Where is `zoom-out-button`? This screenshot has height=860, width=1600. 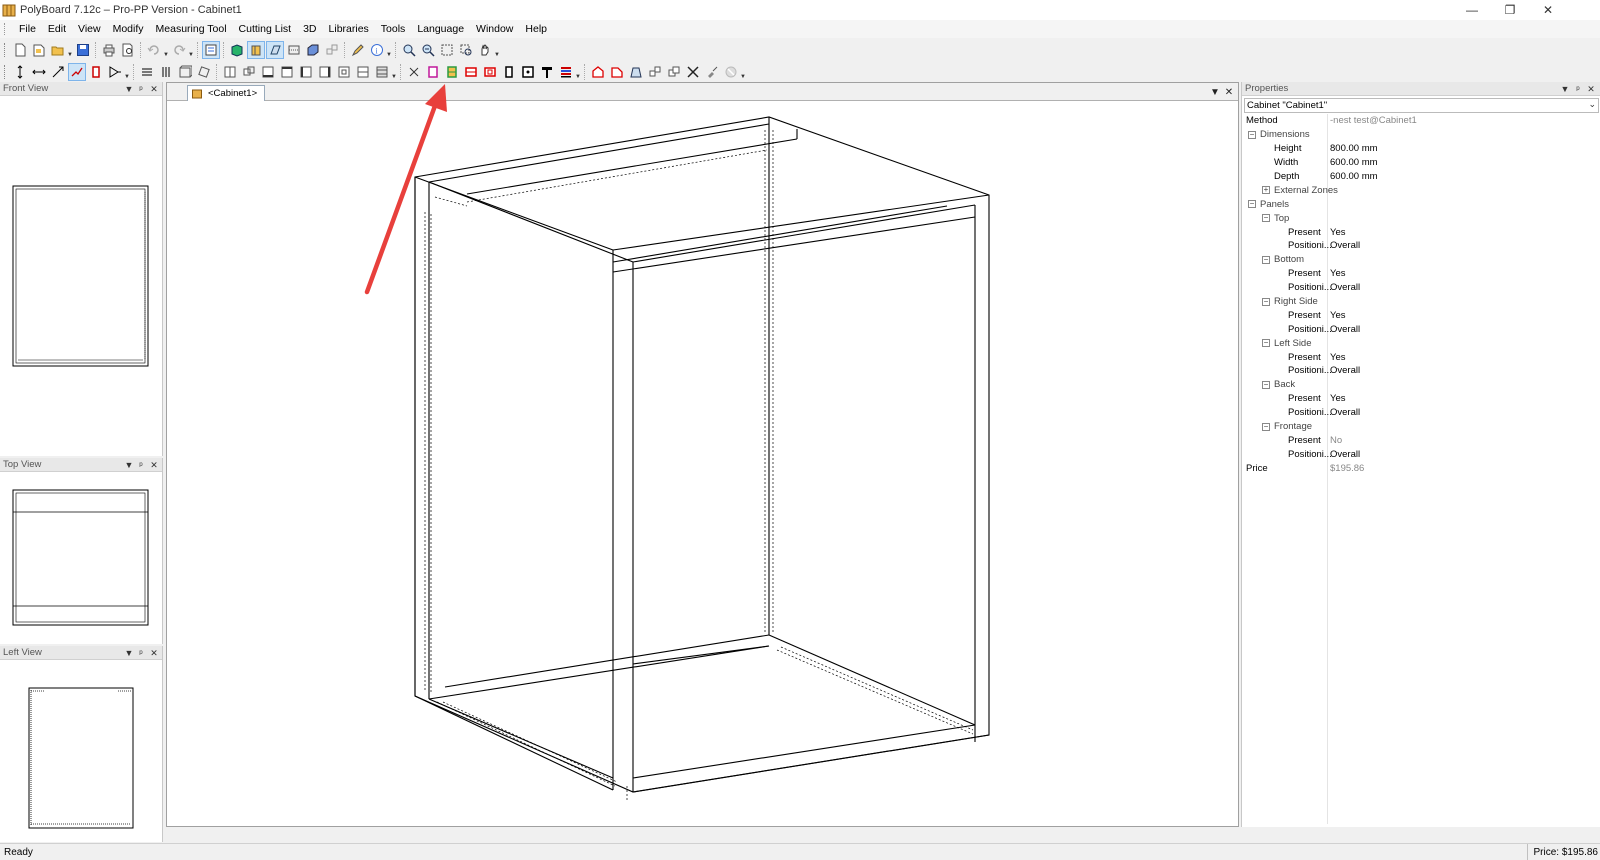 zoom-out-button is located at coordinates (428, 50).